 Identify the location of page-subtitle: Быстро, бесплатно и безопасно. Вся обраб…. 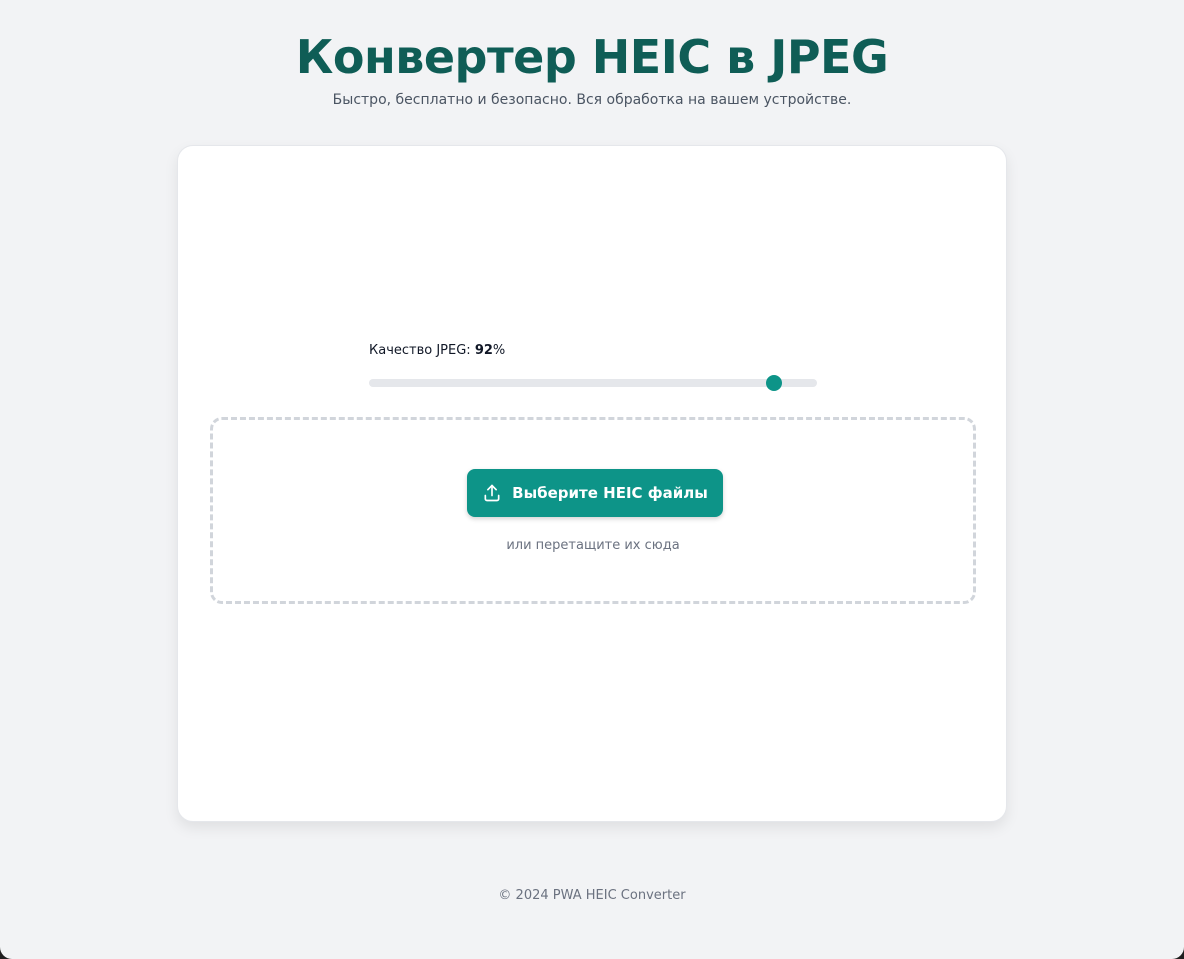
(592, 100).